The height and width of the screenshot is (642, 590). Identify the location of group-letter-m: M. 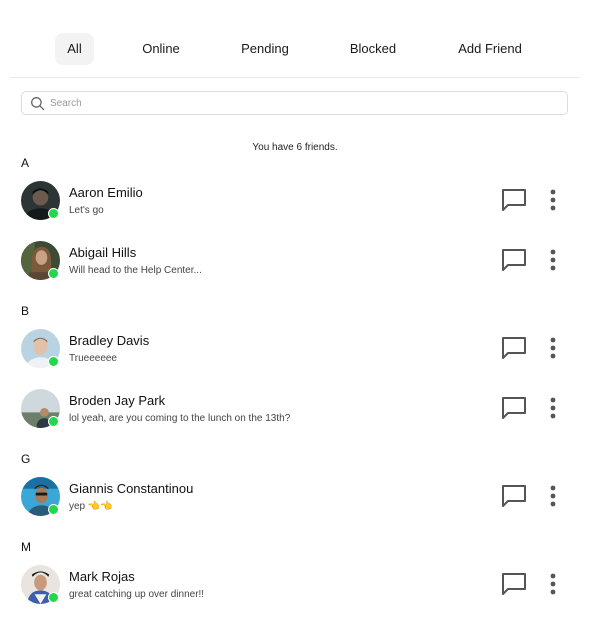
(26, 547).